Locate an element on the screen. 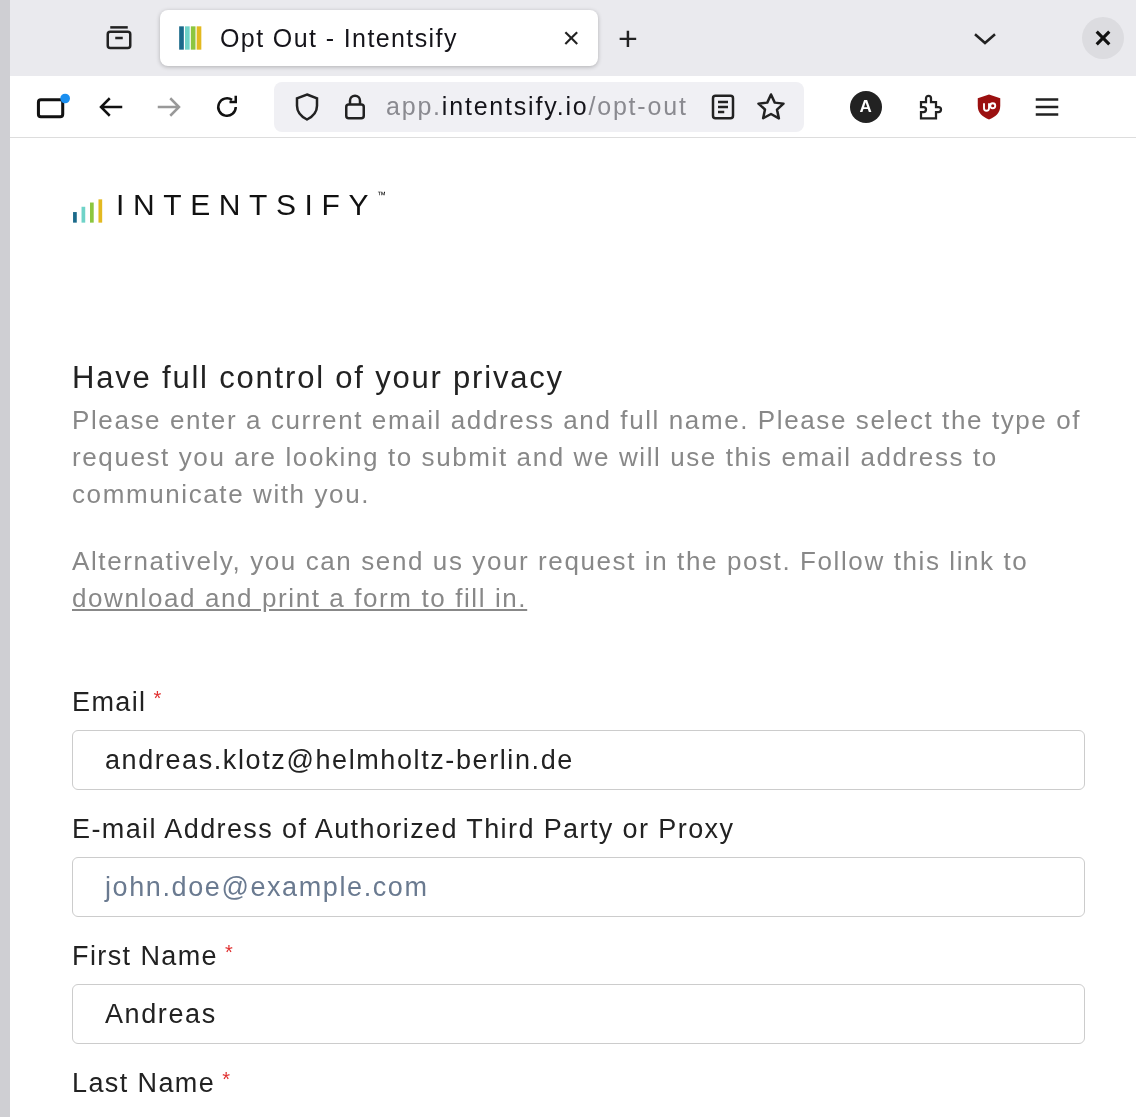 This screenshot has width=1136, height=1117. field-label: E-mail Address of Authorized Third Party or Proxy is located at coordinates (404, 829).